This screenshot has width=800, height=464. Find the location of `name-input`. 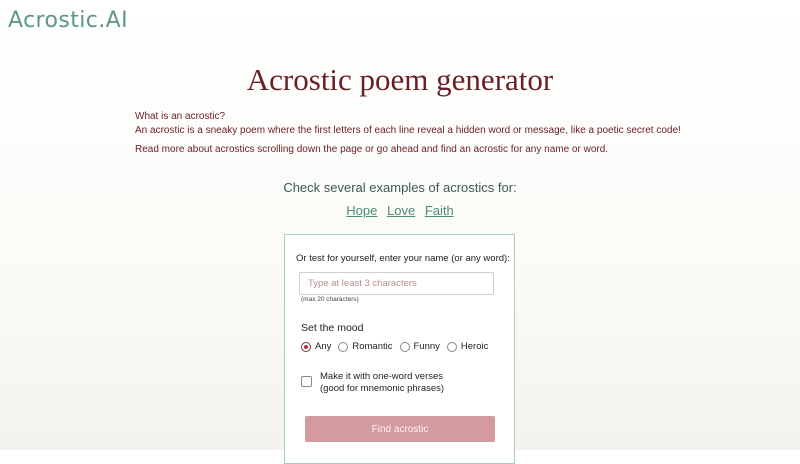

name-input is located at coordinates (396, 283).